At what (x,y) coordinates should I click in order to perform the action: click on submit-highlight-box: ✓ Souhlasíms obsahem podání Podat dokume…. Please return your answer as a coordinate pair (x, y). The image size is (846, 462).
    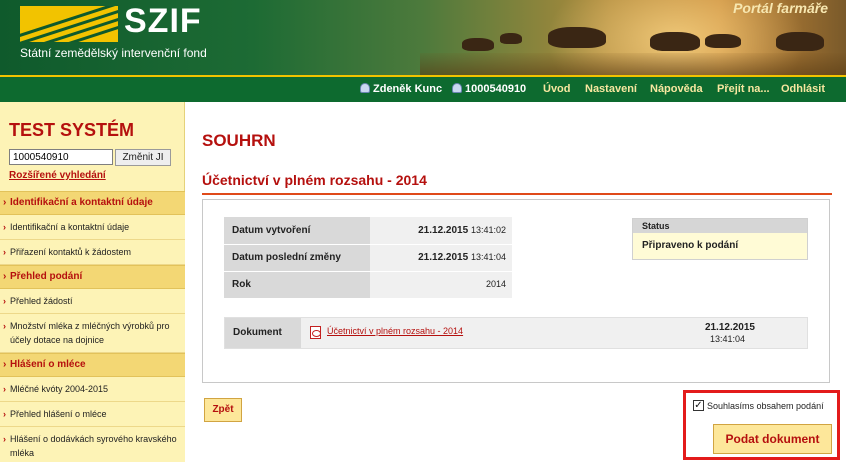
    Looking at the image, I should click on (761, 425).